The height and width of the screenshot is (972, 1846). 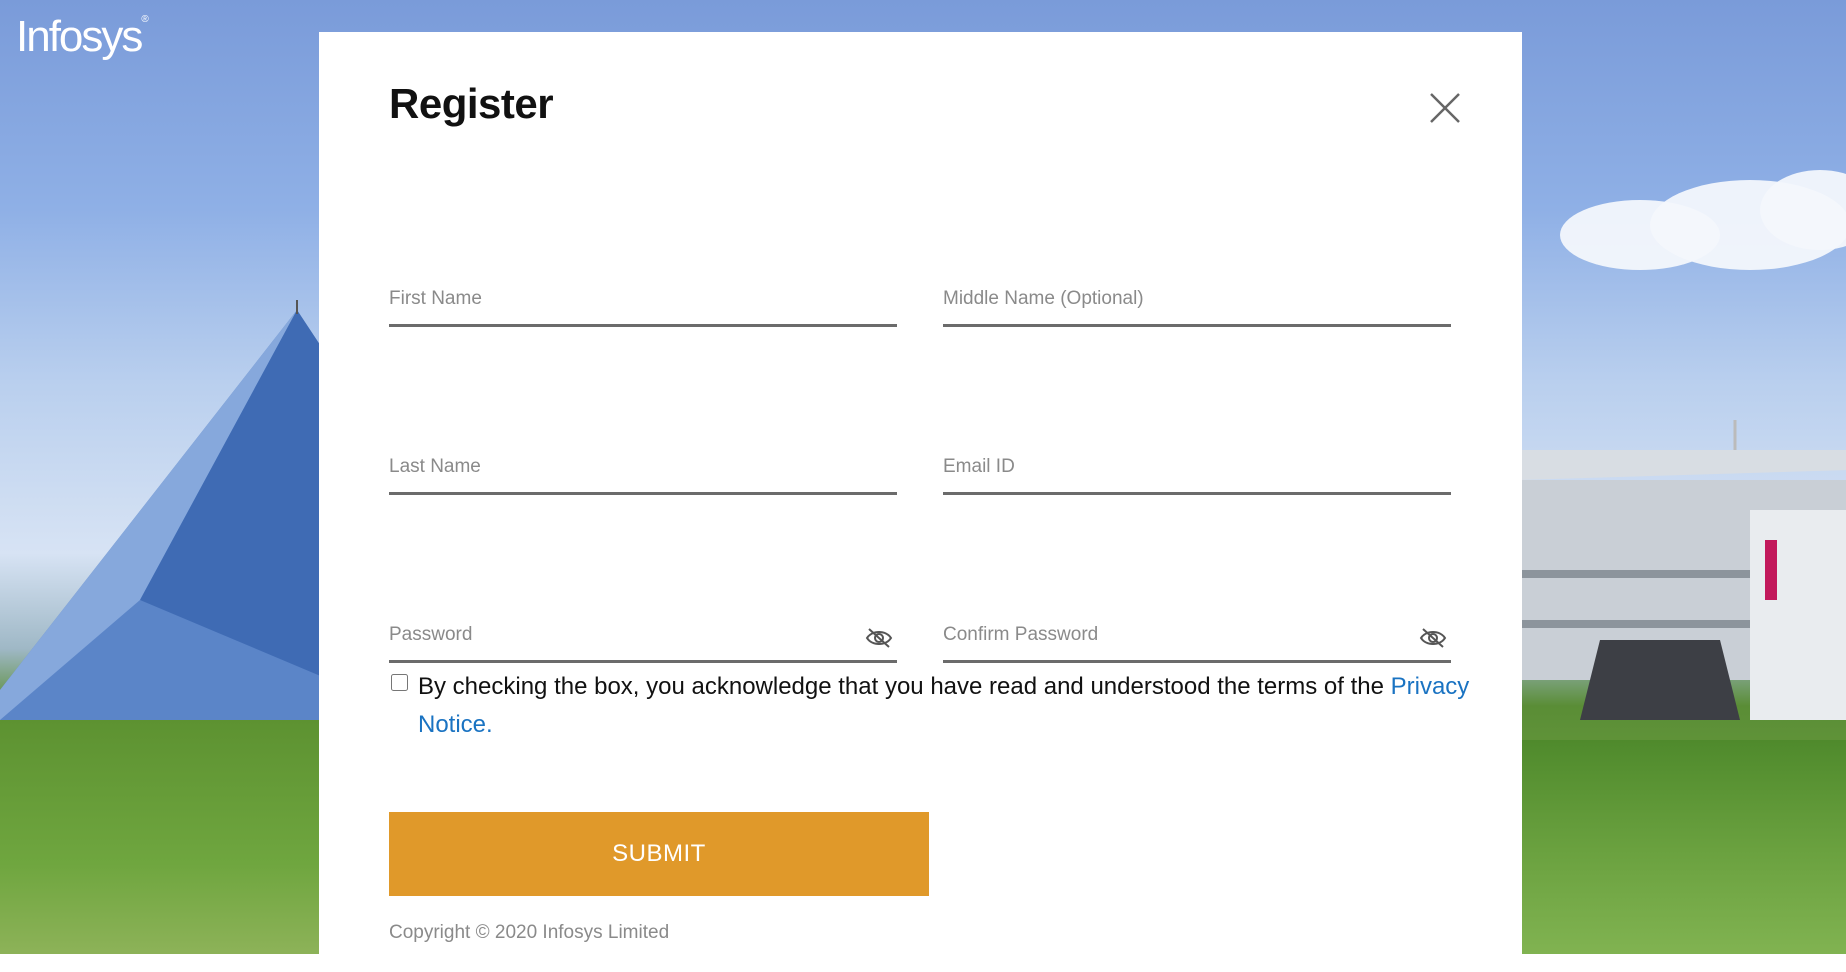 I want to click on pyramid-building, so click(x=165, y=520).